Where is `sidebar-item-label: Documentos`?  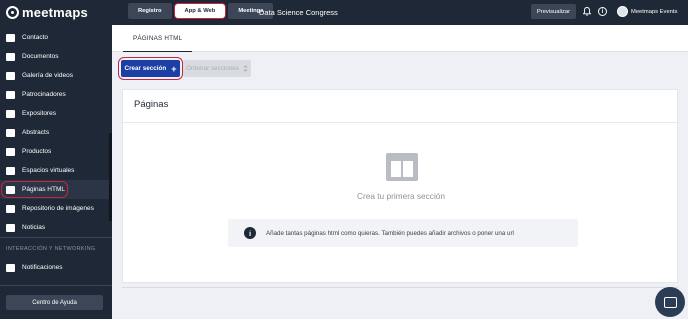 sidebar-item-label: Documentos is located at coordinates (40, 56).